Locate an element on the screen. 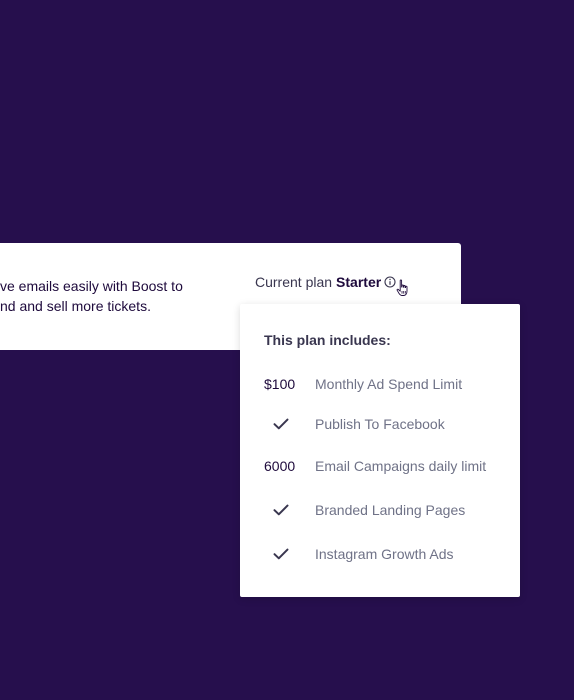 The height and width of the screenshot is (700, 574). feature-row-email-campaigns: 6000 Email Campaigns daily limit is located at coordinates (384, 466).